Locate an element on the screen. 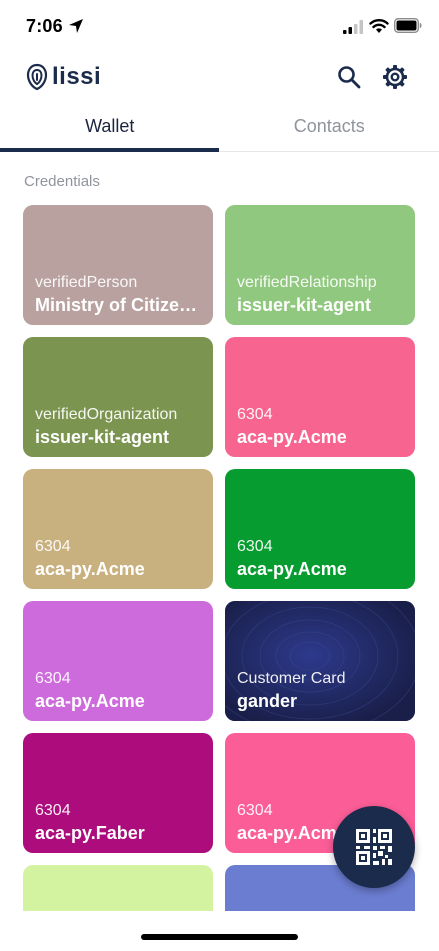  tab-bar: Wallet Contacts is located at coordinates (219, 127).